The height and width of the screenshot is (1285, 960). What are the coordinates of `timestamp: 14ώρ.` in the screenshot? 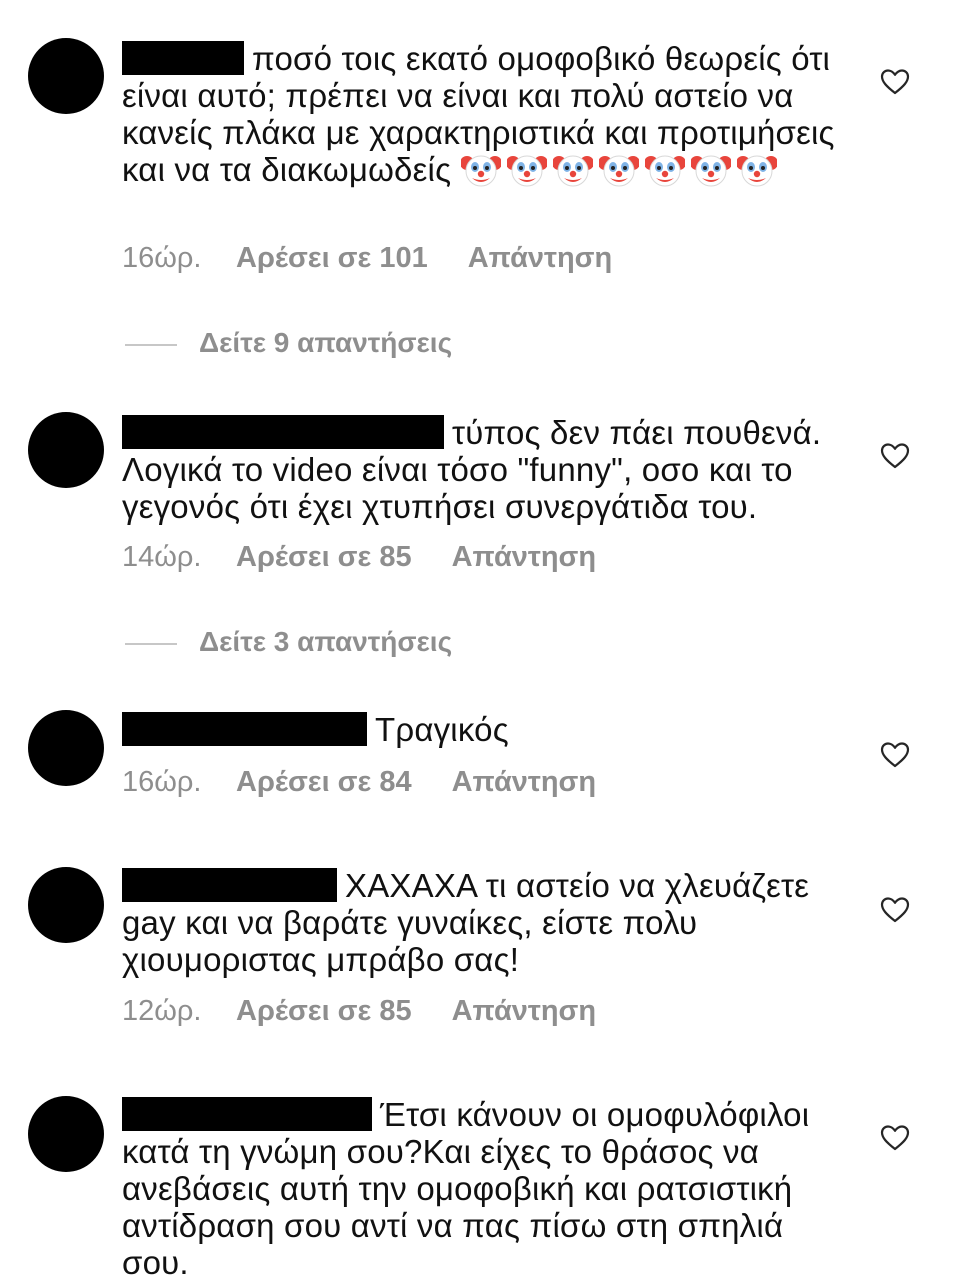 It's located at (162, 557).